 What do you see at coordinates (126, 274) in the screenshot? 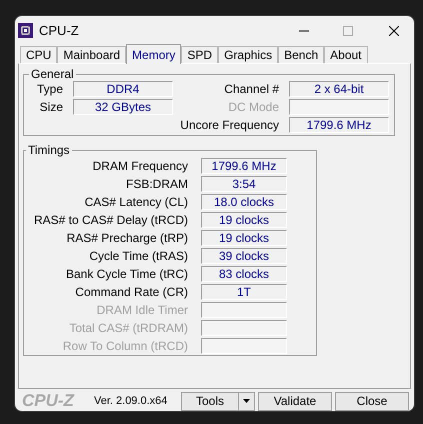
I see `field-label: Bank Cycle Time (tRC)` at bounding box center [126, 274].